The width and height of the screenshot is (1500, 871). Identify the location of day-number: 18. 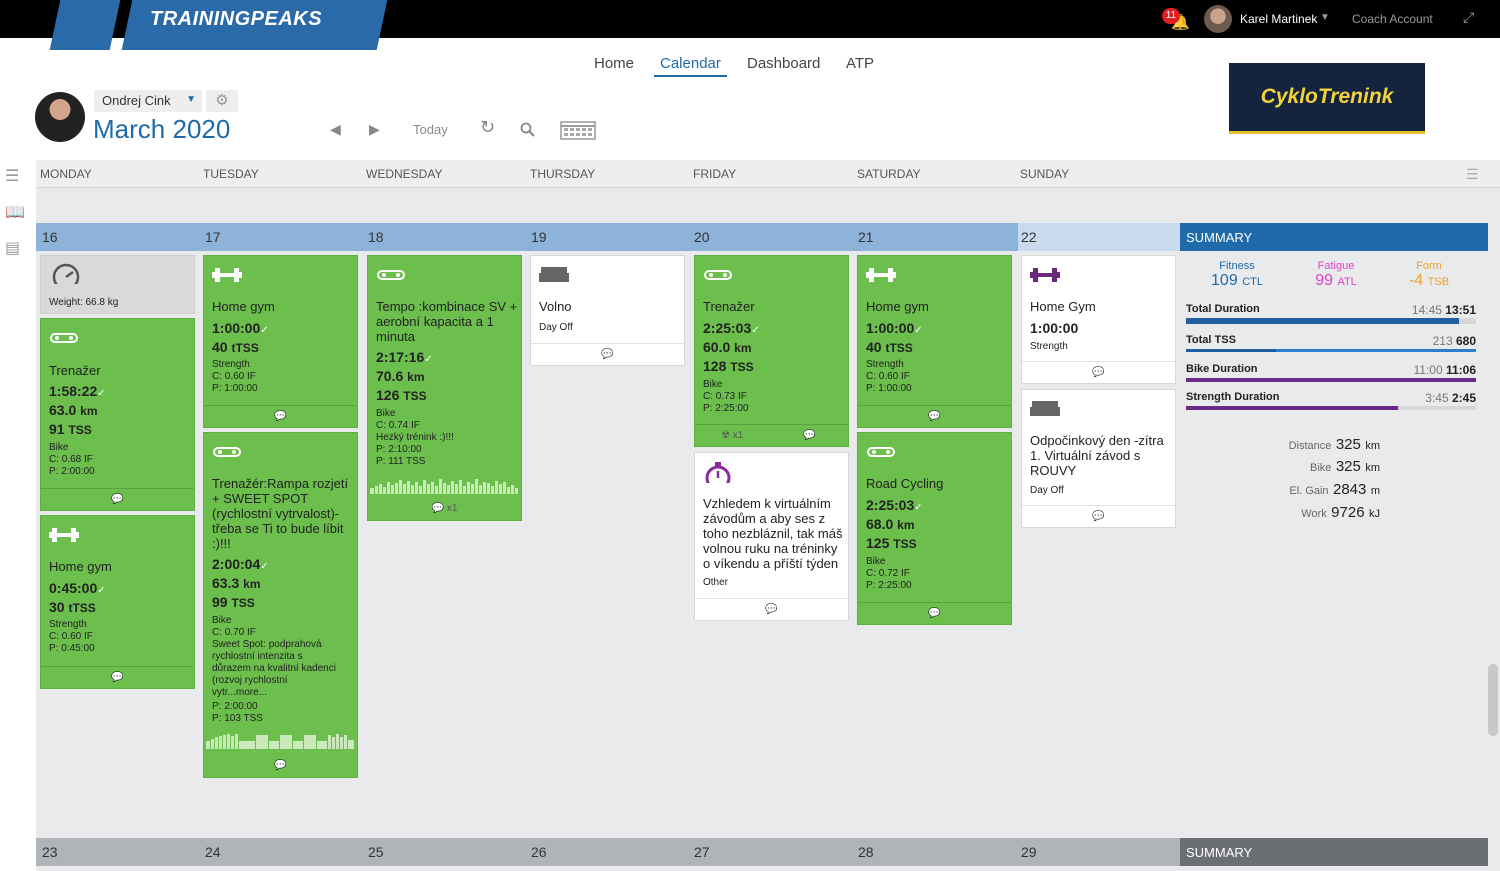
(376, 237).